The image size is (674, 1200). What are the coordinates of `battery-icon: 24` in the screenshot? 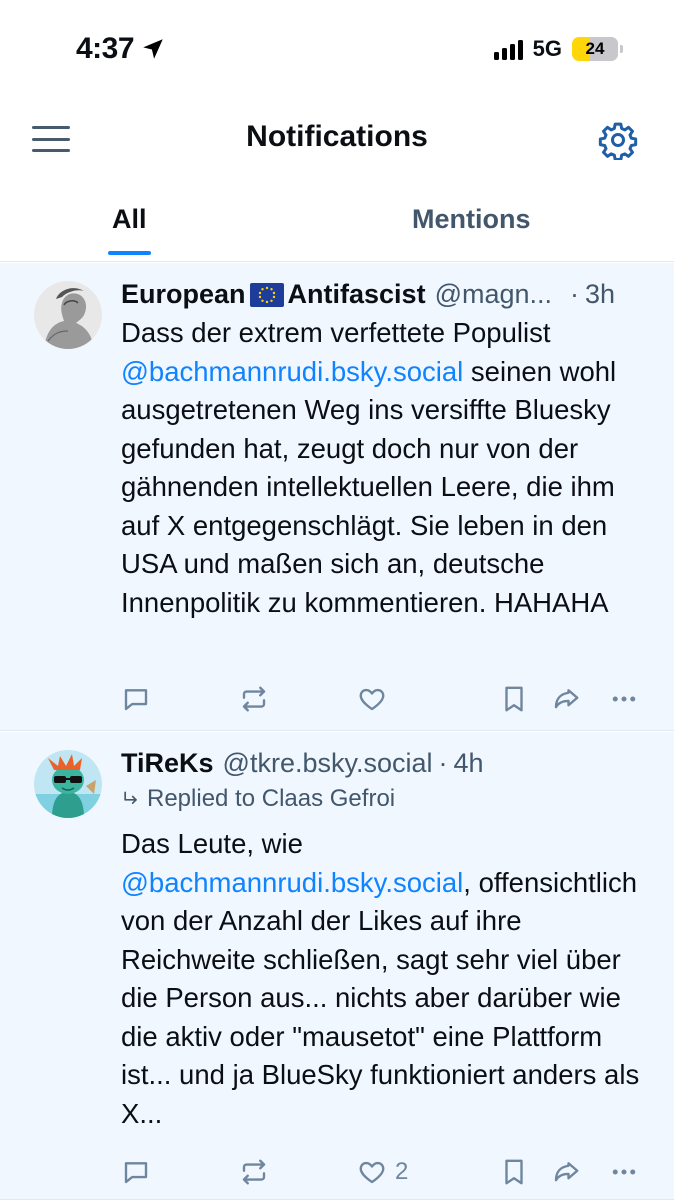 It's located at (597, 49).